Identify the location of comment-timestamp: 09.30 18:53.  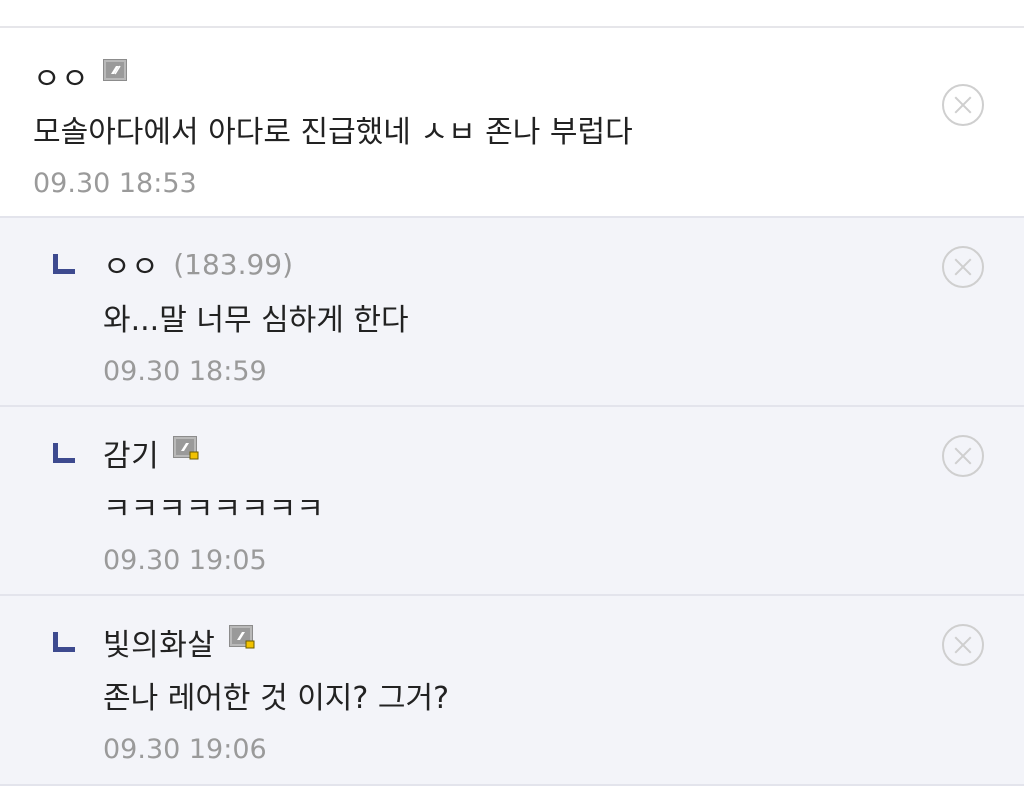
(115, 183).